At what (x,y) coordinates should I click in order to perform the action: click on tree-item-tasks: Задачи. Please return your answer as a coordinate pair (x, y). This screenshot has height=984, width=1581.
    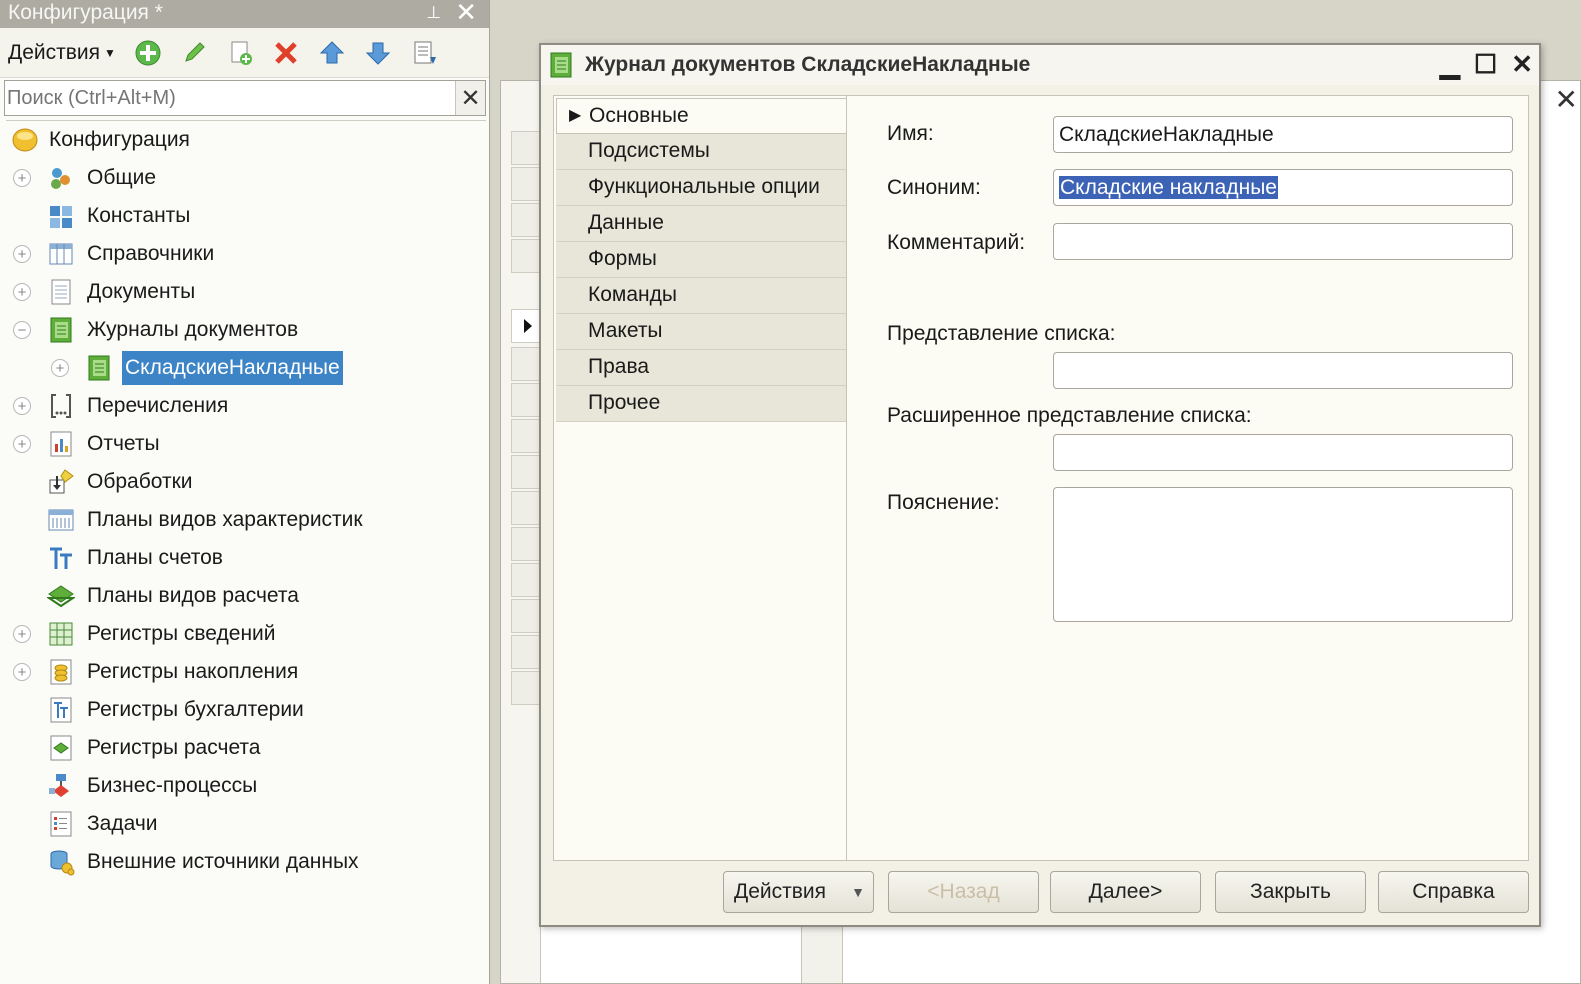
    Looking at the image, I should click on (241, 824).